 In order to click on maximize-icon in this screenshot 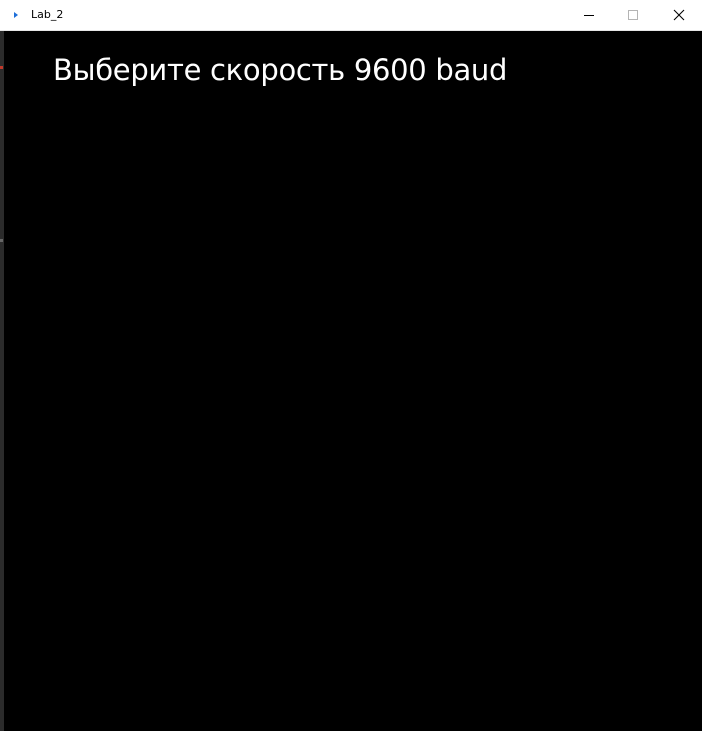, I will do `click(633, 15)`.